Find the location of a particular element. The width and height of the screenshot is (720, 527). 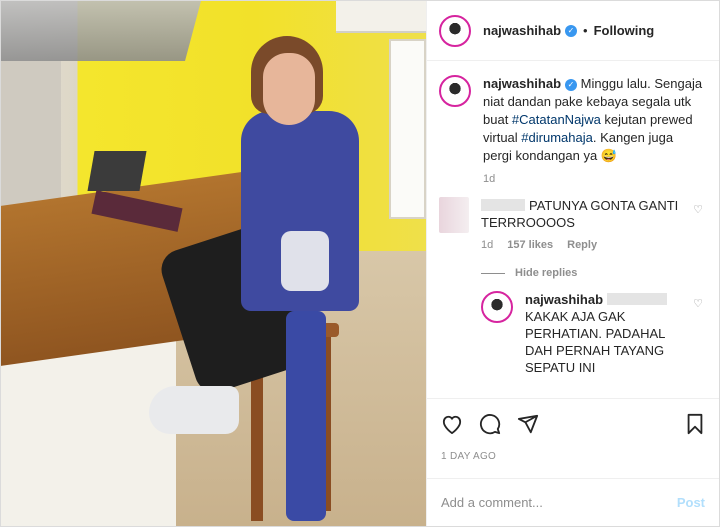

comment-icon is located at coordinates (490, 424).